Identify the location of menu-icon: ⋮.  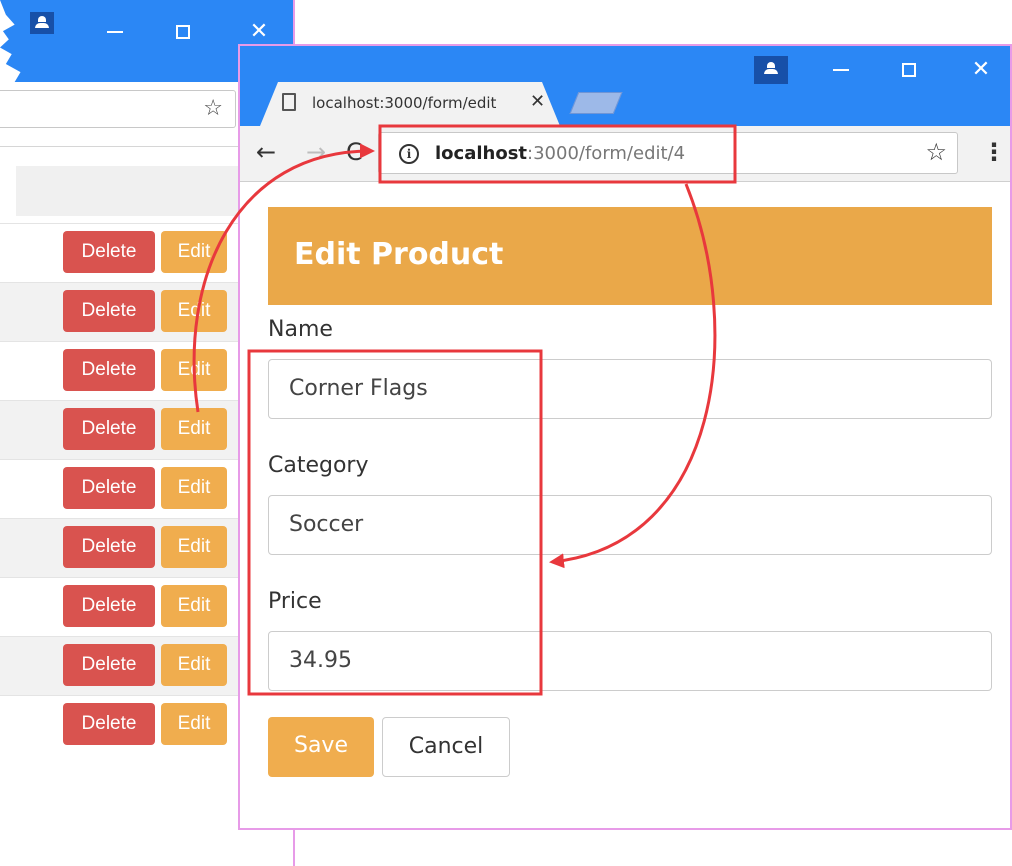
(994, 152).